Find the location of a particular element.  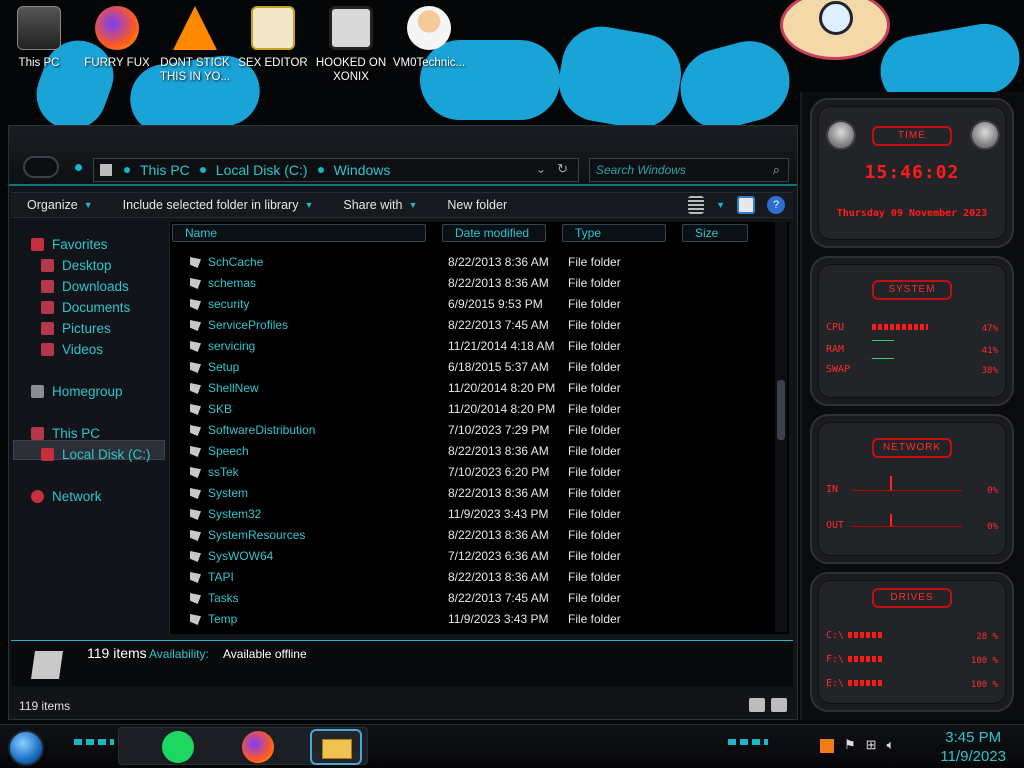

network-gadget: NETWORK IN 0% OUT 0% is located at coordinates (912, 489).